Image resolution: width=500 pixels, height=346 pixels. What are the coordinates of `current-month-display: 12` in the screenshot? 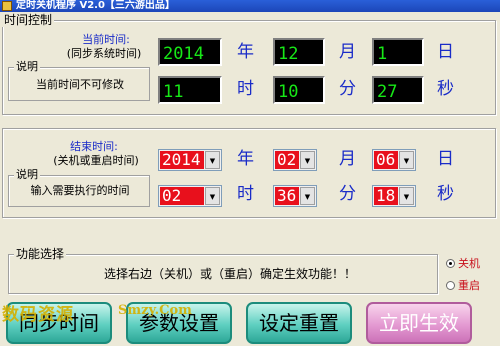 It's located at (299, 52).